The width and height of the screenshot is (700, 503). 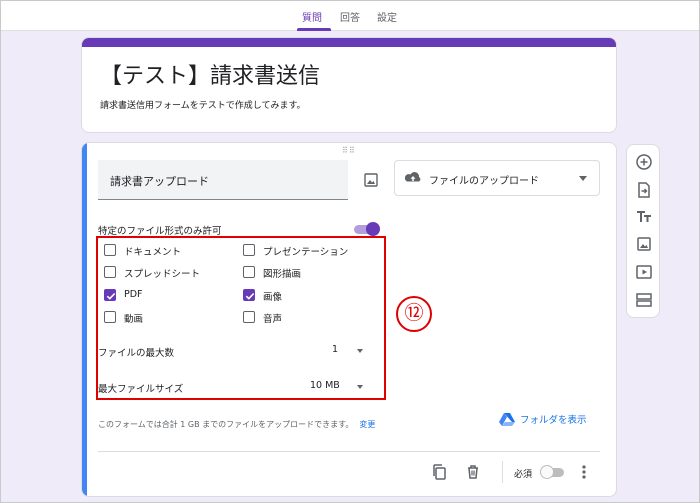 I want to click on title-card-accent-strip, so click(x=349, y=42).